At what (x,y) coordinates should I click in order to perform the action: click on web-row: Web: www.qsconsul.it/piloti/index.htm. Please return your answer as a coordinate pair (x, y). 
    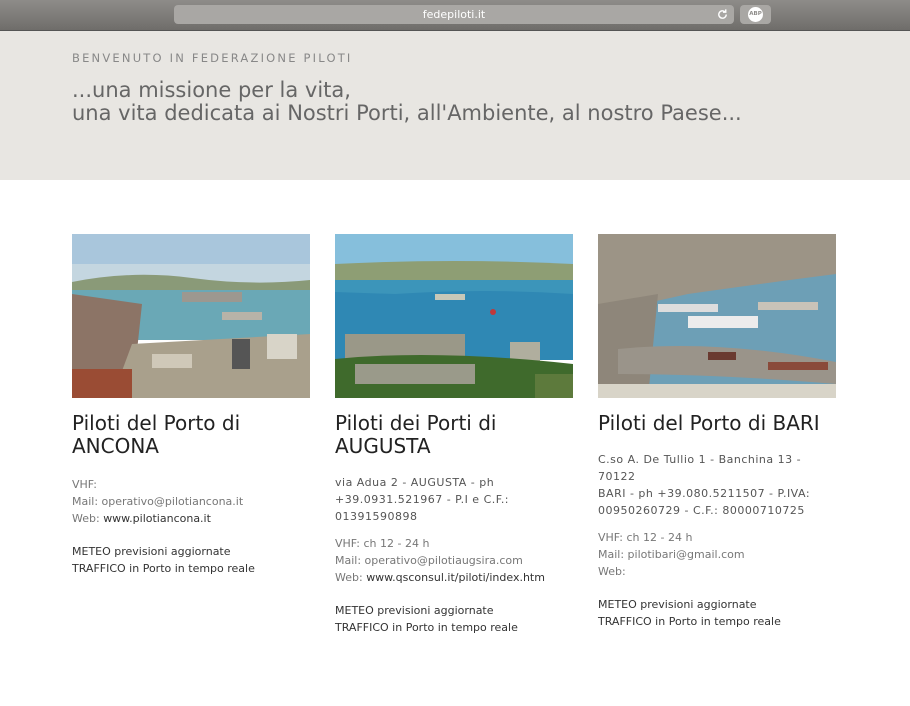
    Looking at the image, I should click on (454, 577).